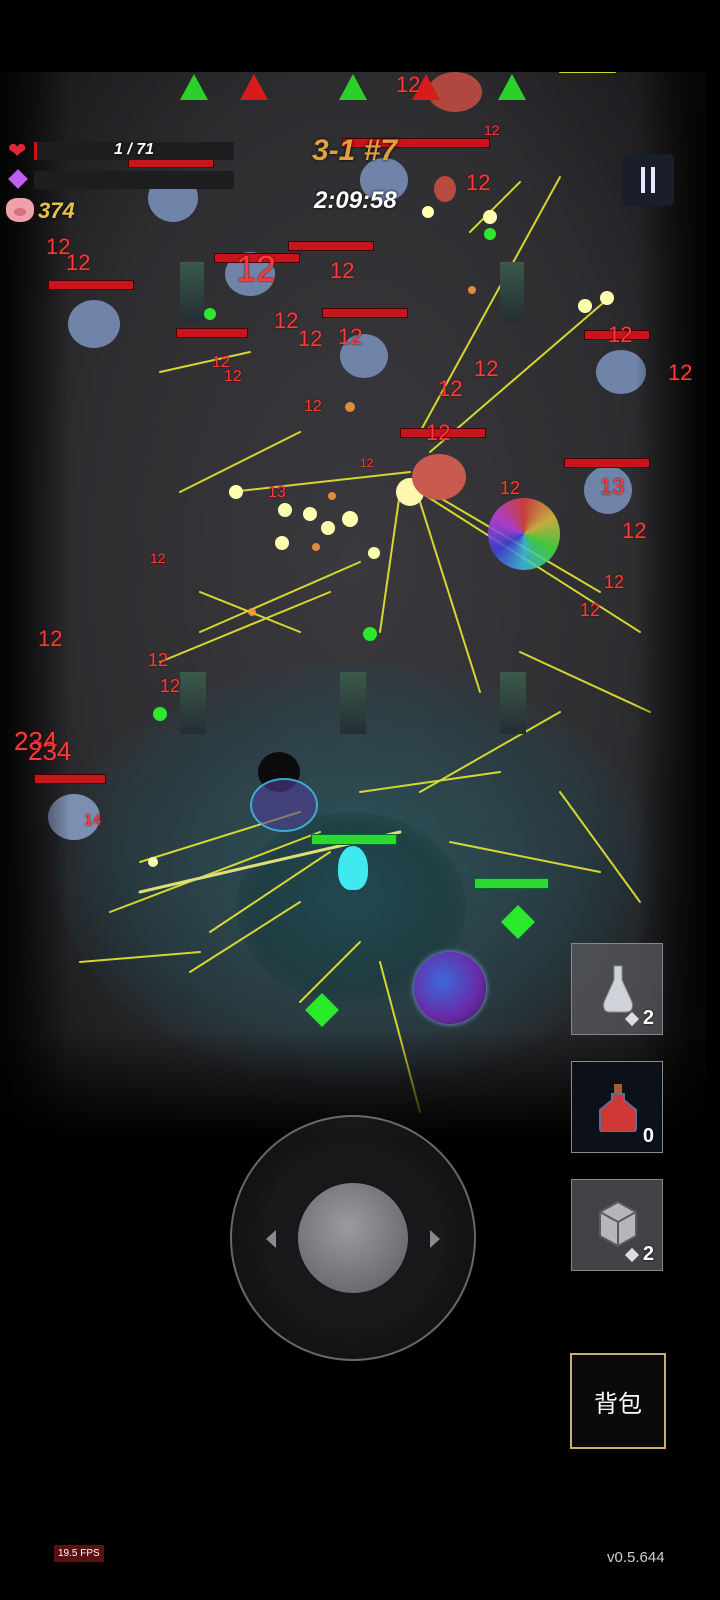 The width and height of the screenshot is (720, 1600). I want to click on red-potion-icon, so click(618, 1107).